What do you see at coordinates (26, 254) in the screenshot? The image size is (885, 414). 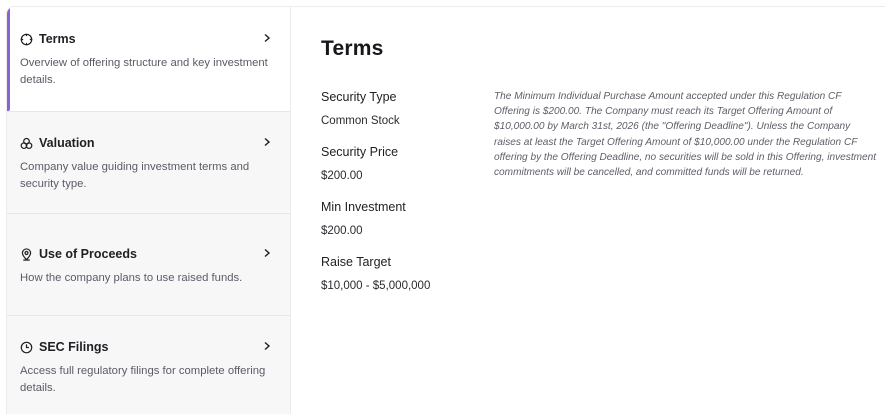 I see `location-pin-icon` at bounding box center [26, 254].